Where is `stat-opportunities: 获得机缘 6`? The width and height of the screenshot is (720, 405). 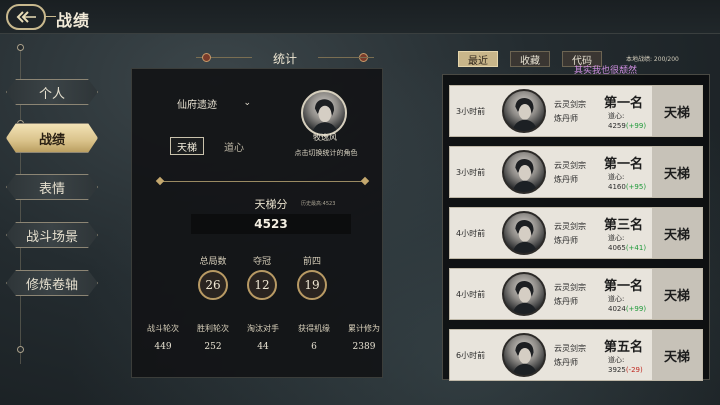
stat-opportunities: 获得机缘 6 is located at coordinates (314, 337).